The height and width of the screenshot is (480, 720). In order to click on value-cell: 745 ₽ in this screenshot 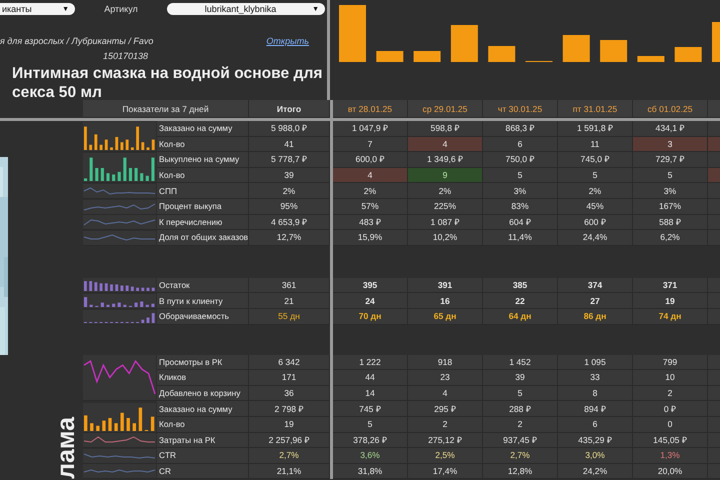, I will do `click(370, 409)`.